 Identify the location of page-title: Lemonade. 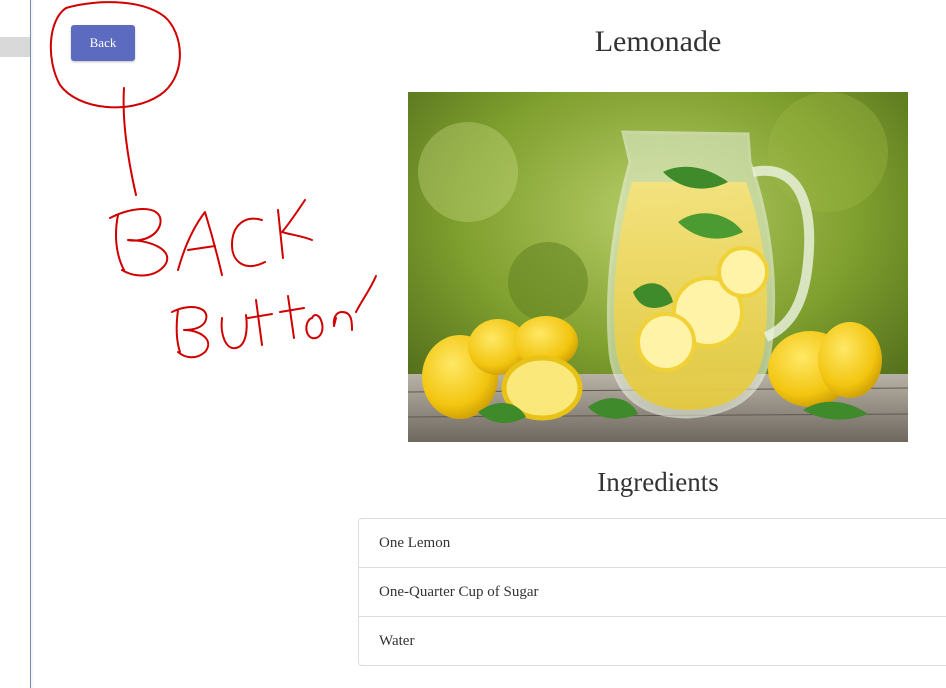
(658, 41).